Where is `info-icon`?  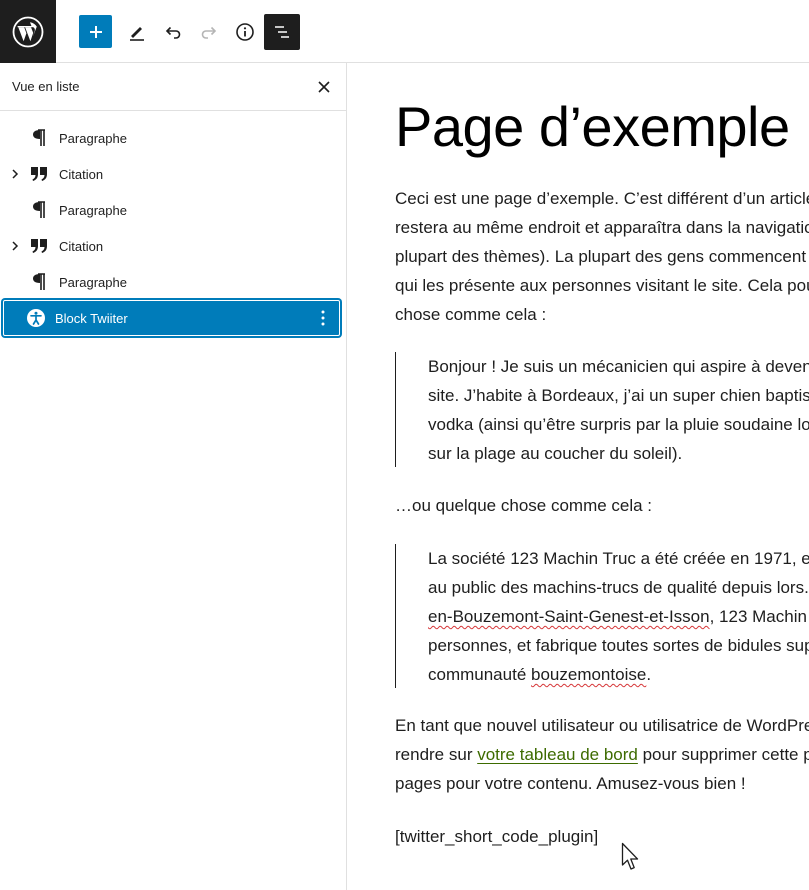 info-icon is located at coordinates (245, 32).